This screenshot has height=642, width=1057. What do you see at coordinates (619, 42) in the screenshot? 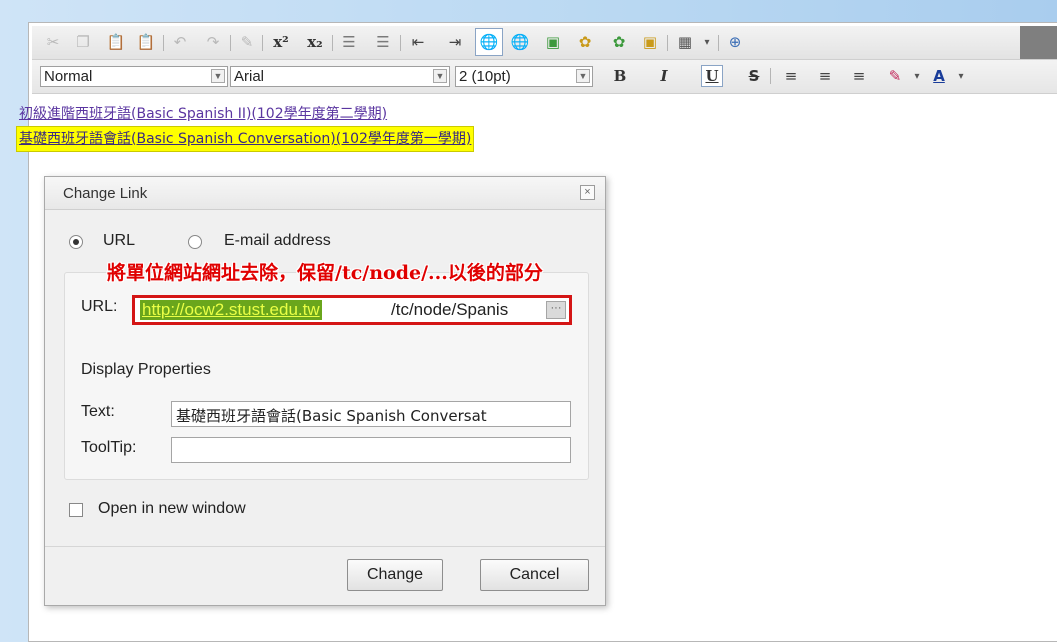
I see `media-icon: ✿` at bounding box center [619, 42].